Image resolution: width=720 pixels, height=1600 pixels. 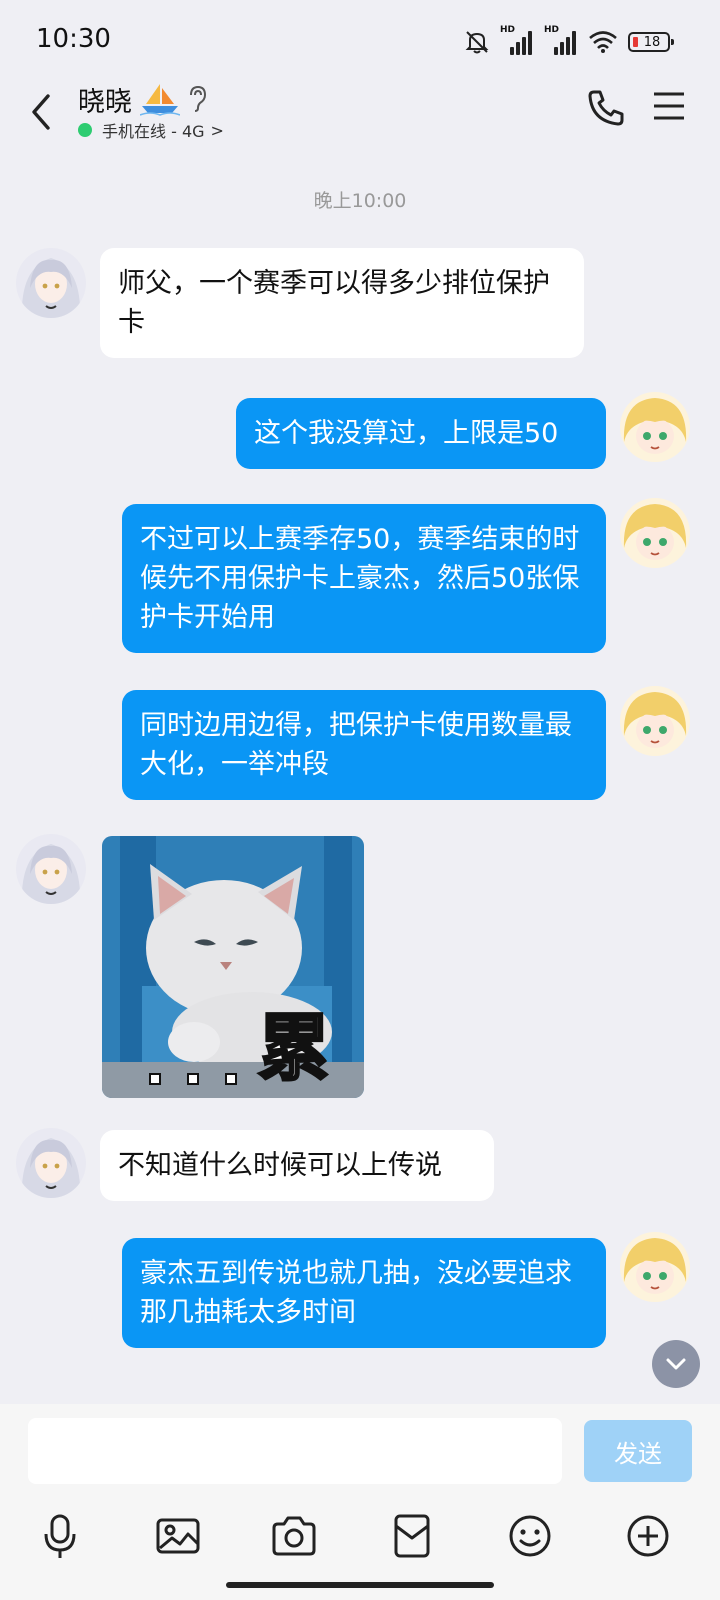 I want to click on signal-sim1-icon: HD, so click(x=517, y=40).